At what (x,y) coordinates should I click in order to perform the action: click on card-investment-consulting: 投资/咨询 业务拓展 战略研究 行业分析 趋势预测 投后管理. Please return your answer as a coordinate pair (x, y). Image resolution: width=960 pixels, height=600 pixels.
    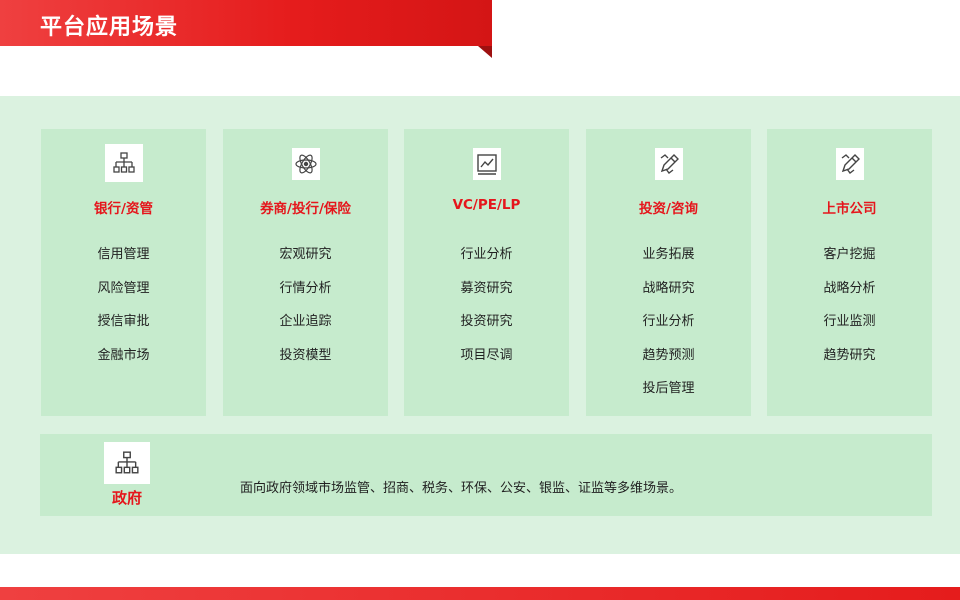
    Looking at the image, I should click on (668, 272).